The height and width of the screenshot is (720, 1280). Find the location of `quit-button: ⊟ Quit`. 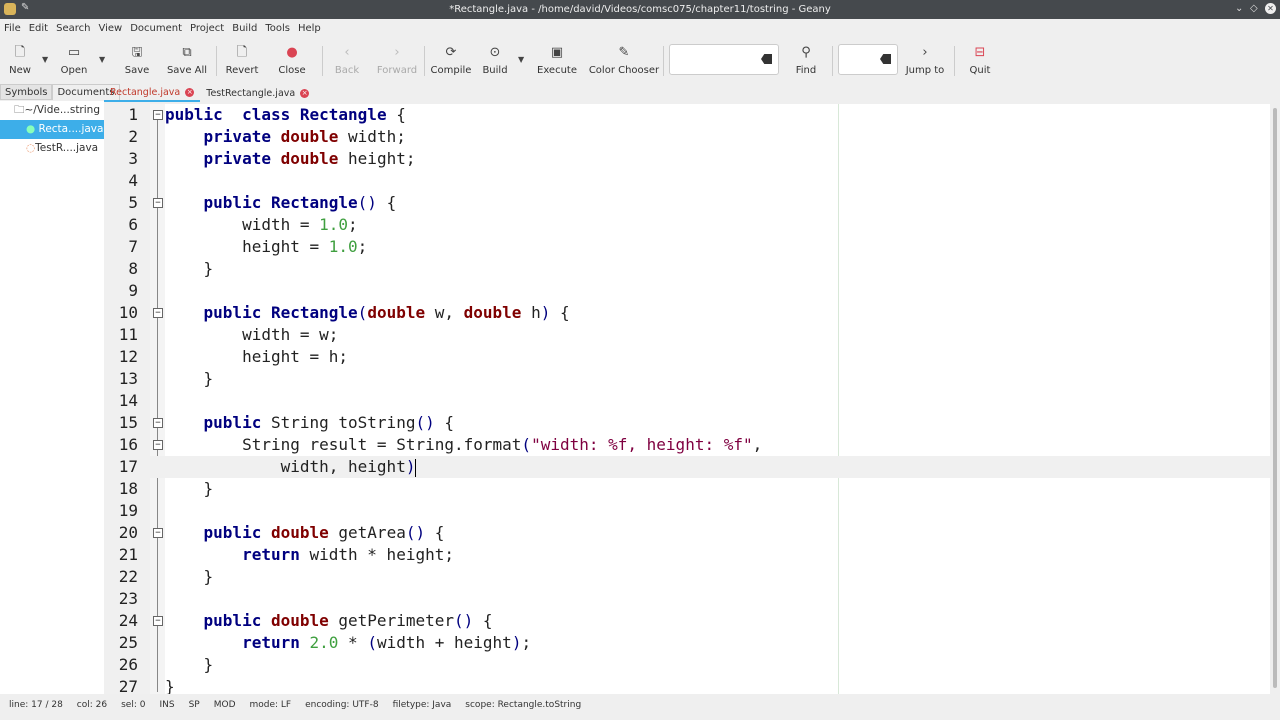

quit-button: ⊟ Quit is located at coordinates (980, 60).